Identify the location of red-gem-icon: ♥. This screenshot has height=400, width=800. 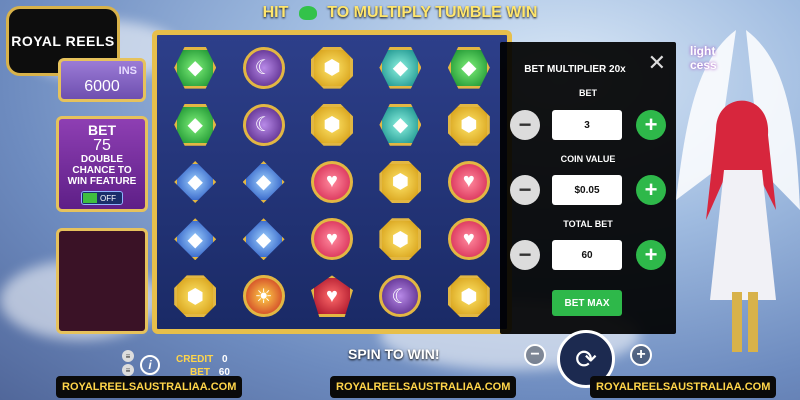
(331, 296).